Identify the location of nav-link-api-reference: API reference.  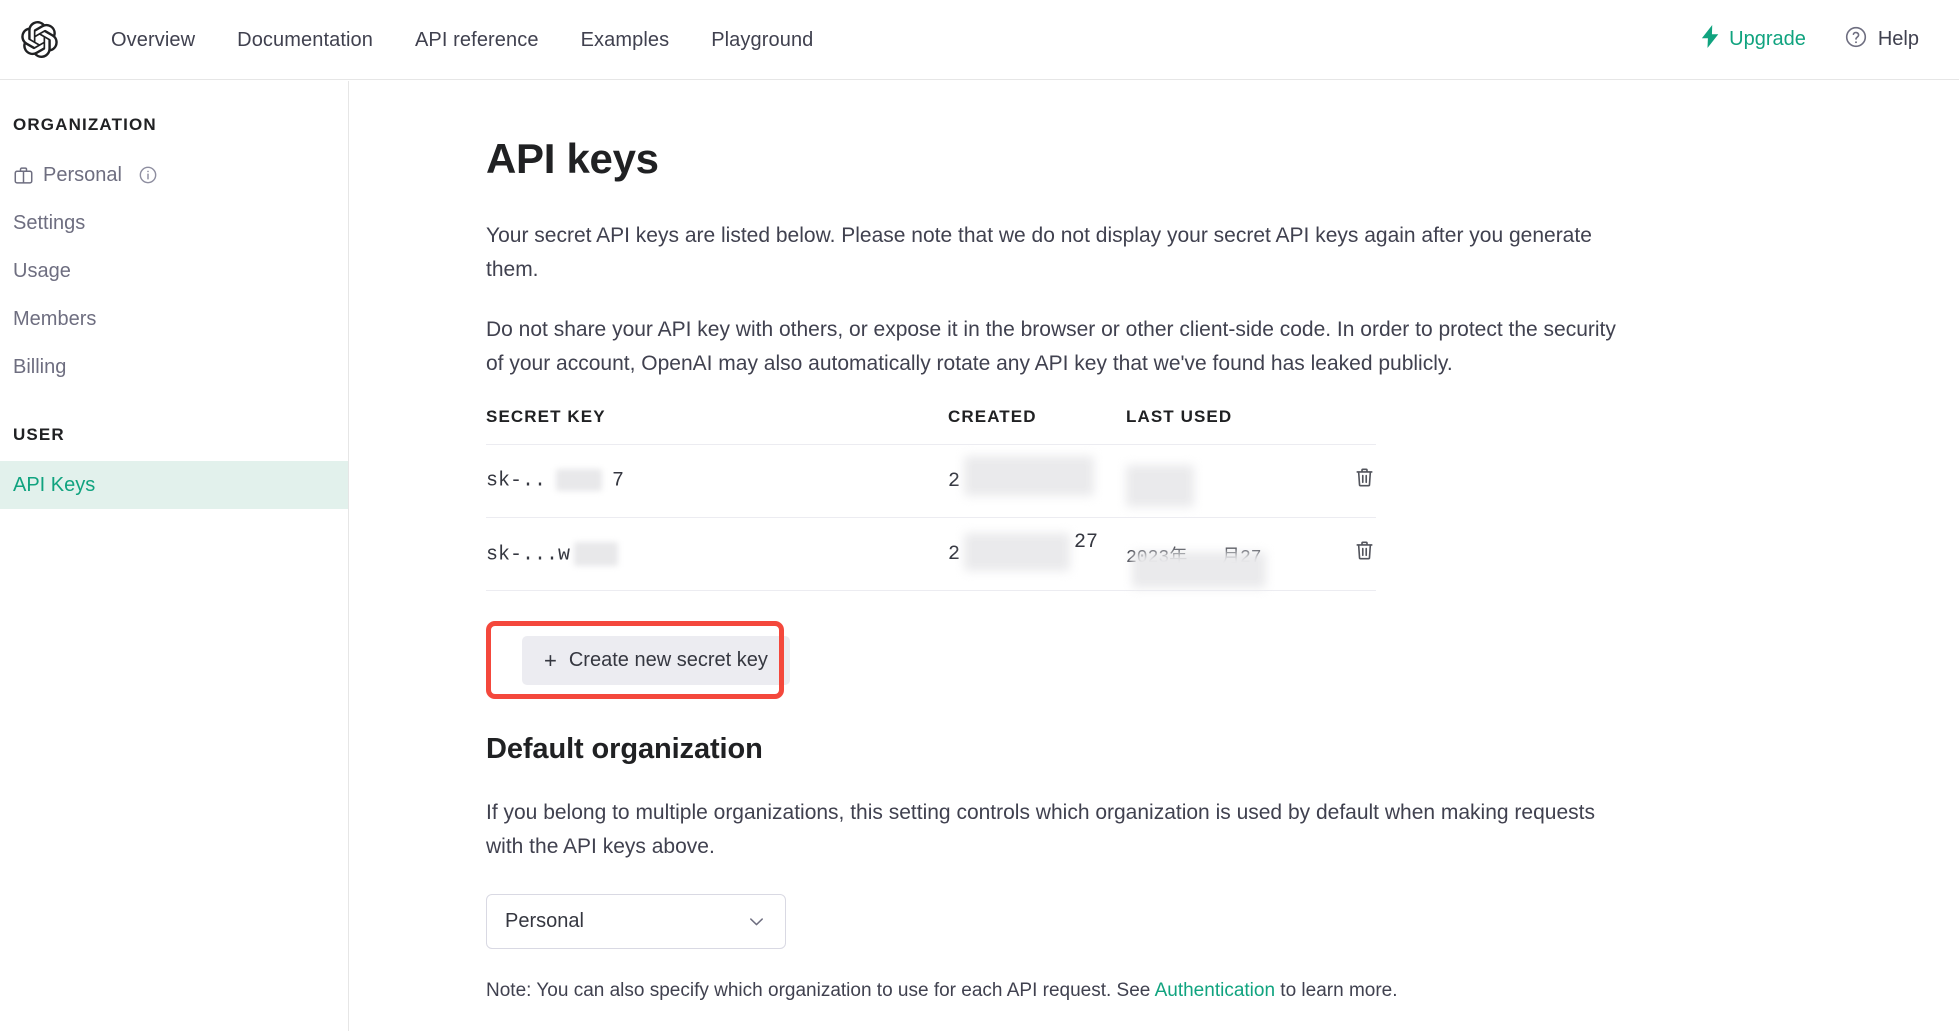
(477, 40).